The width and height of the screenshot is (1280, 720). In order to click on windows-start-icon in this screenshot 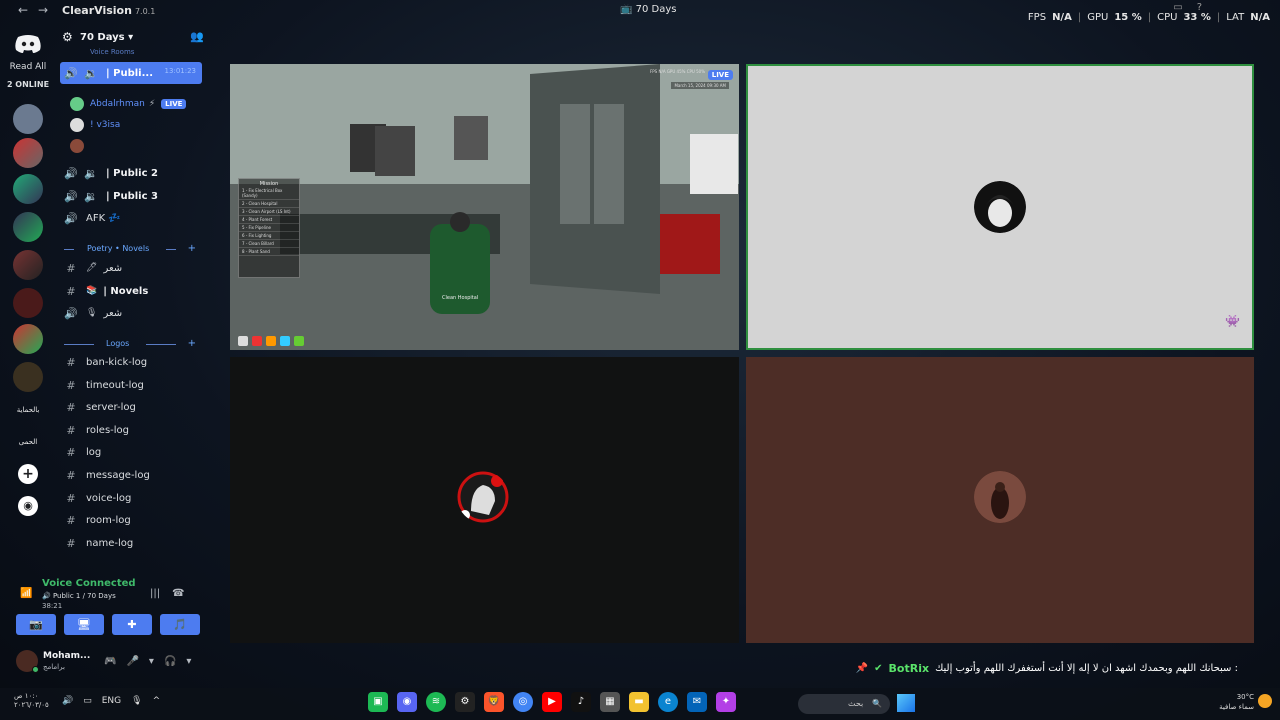, I will do `click(906, 703)`.